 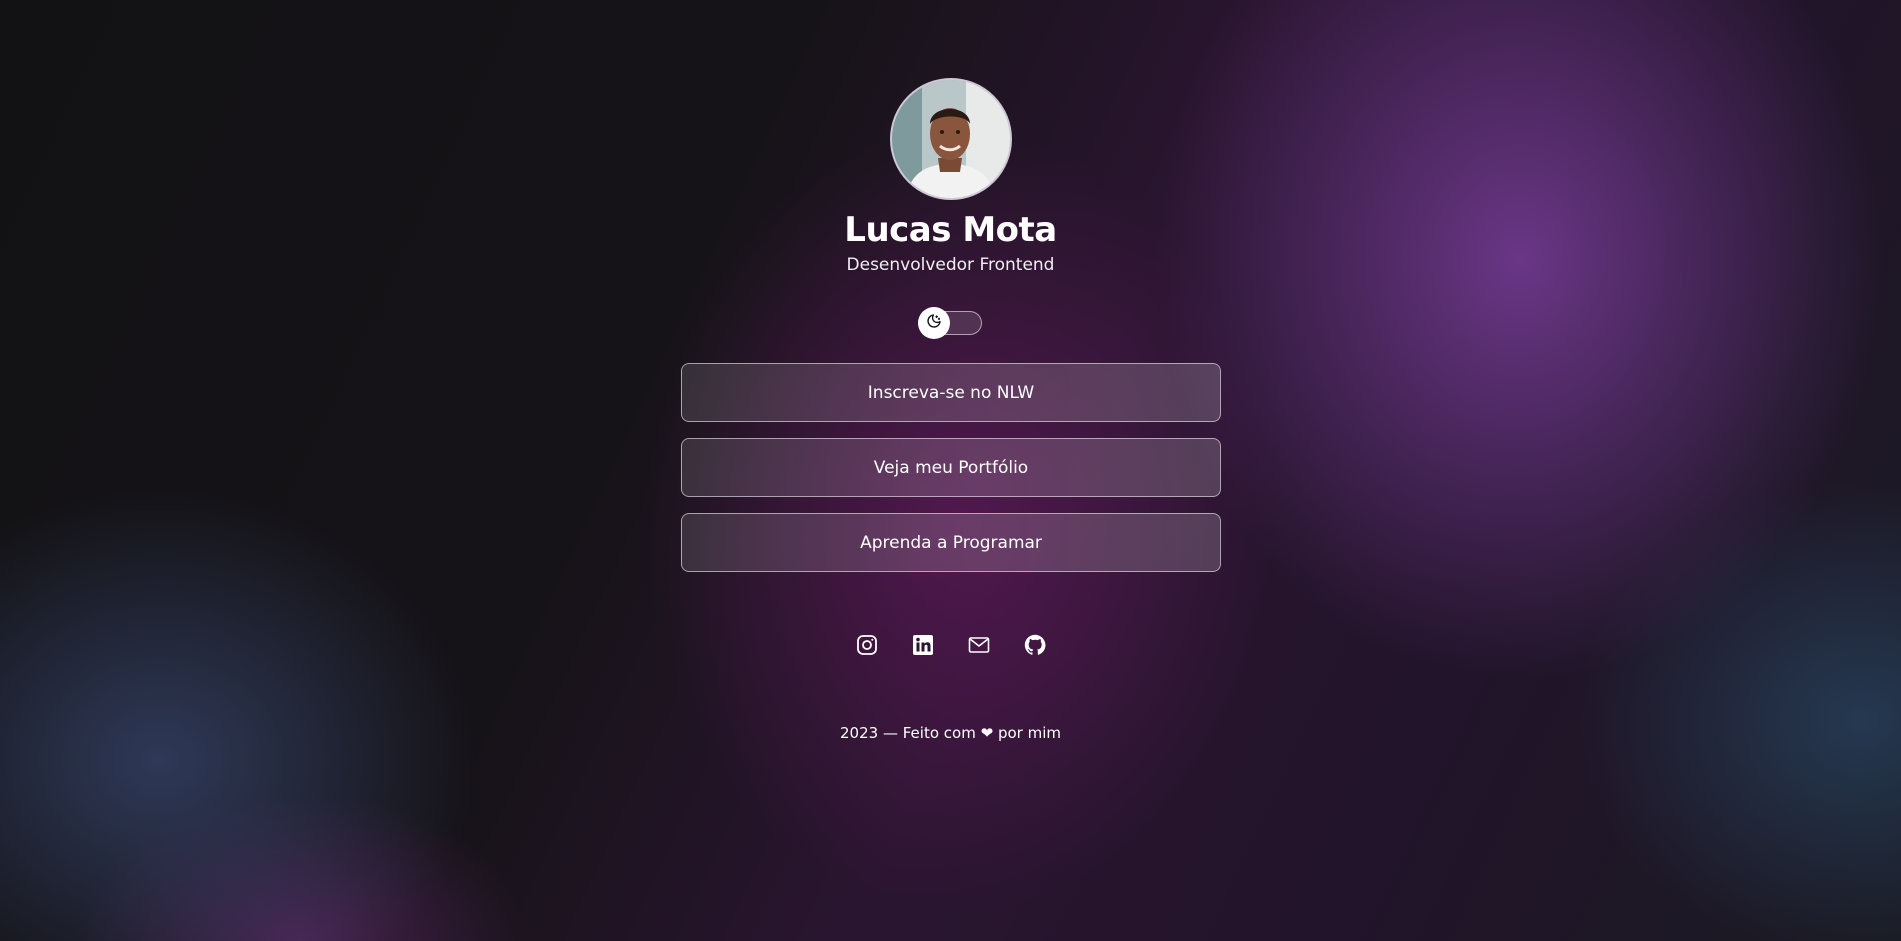 I want to click on theme-switch, so click(x=950, y=323).